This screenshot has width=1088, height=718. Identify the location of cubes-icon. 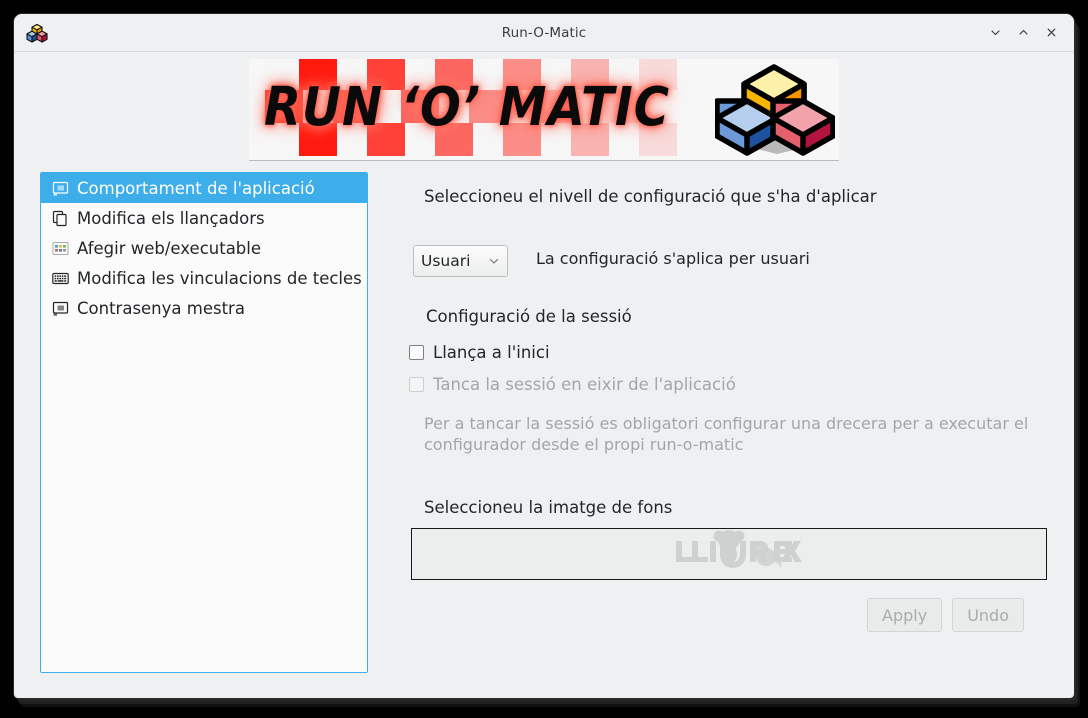
(37, 33).